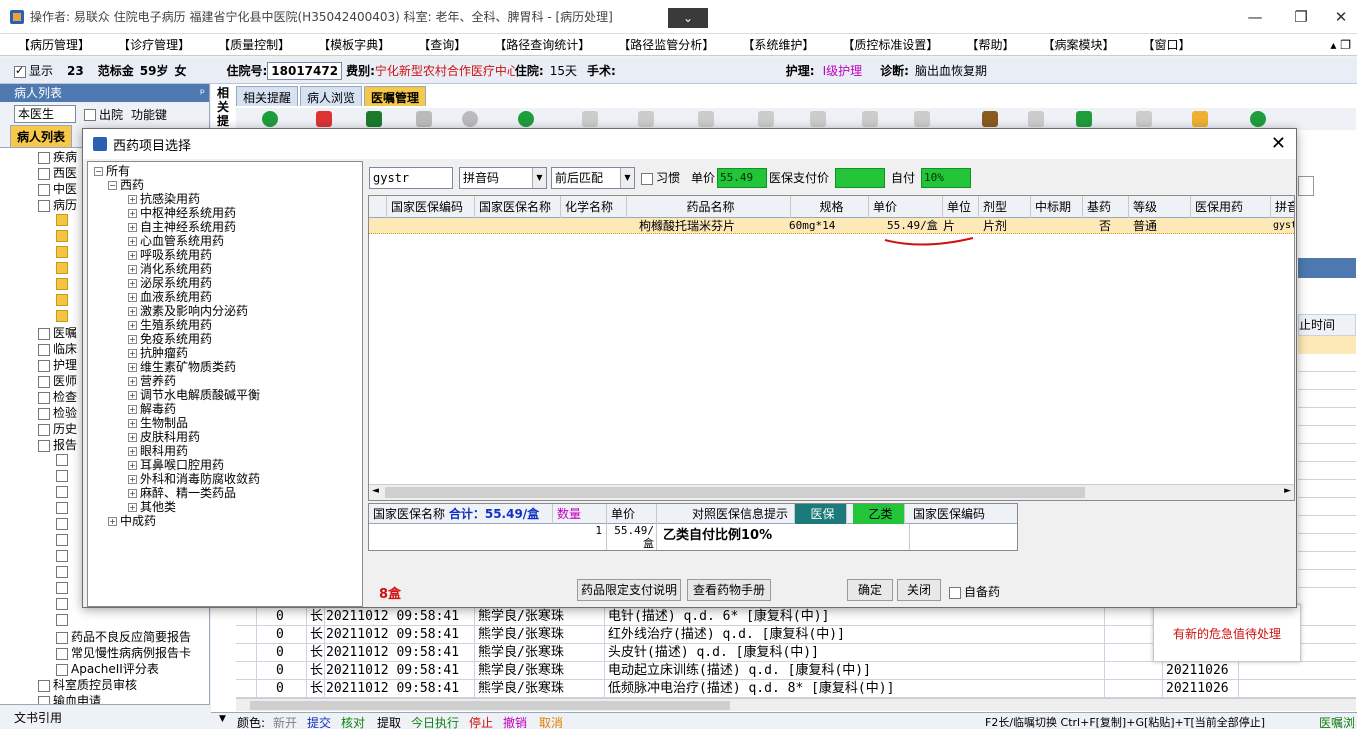  I want to click on tree-item: 报告, so click(57, 444).